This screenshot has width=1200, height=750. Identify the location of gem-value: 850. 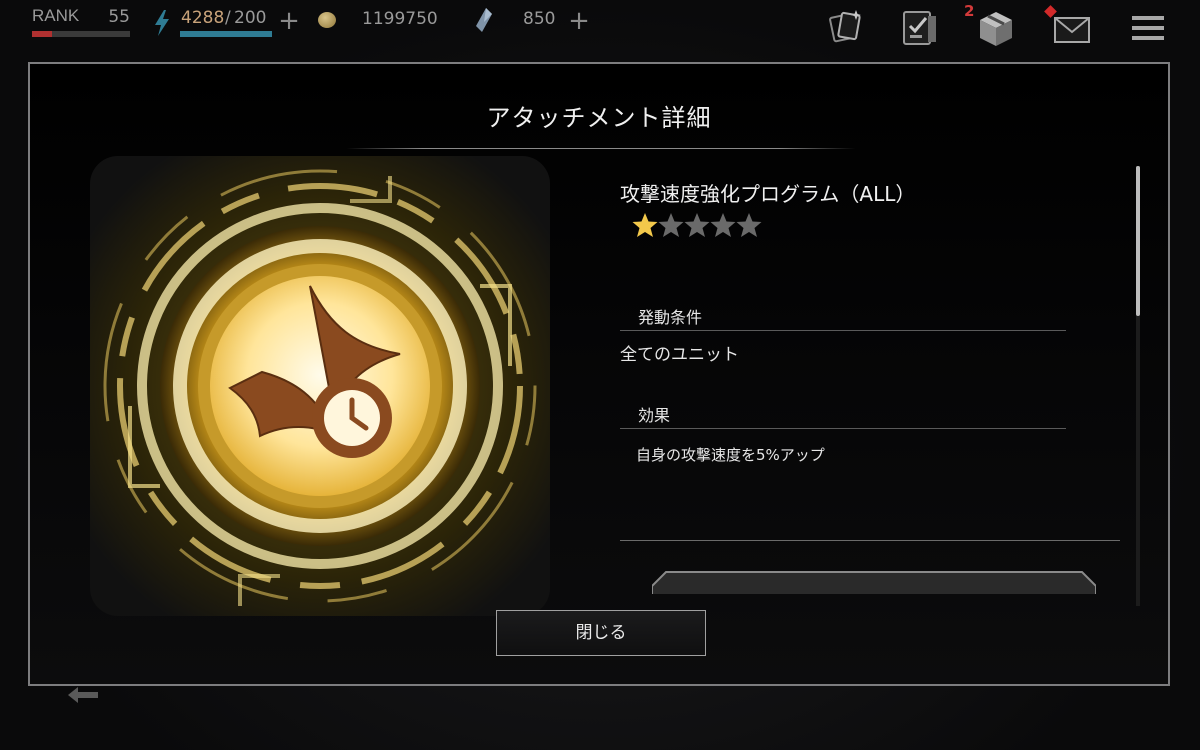
(539, 19).